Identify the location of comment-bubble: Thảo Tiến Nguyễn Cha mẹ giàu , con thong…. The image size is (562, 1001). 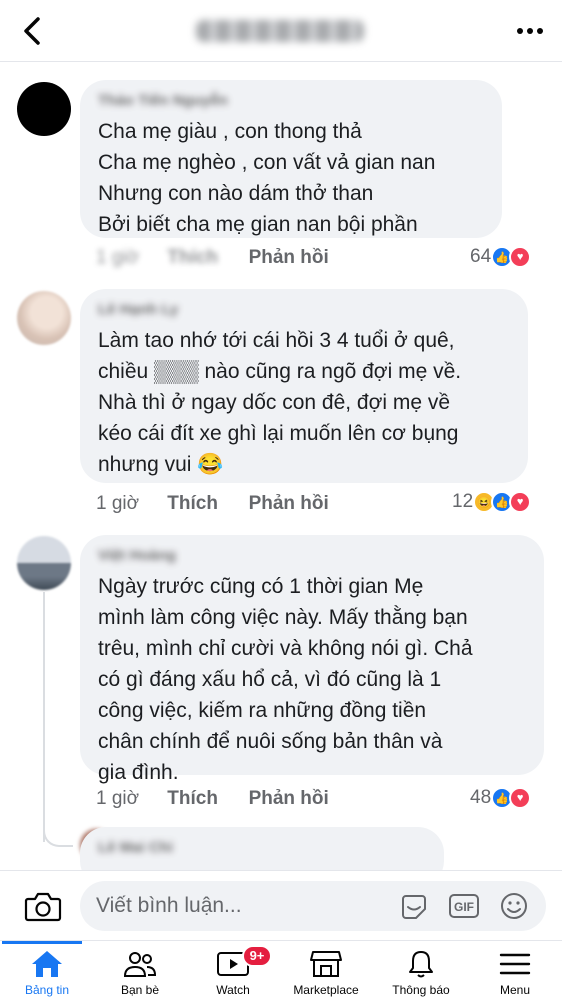
(291, 159).